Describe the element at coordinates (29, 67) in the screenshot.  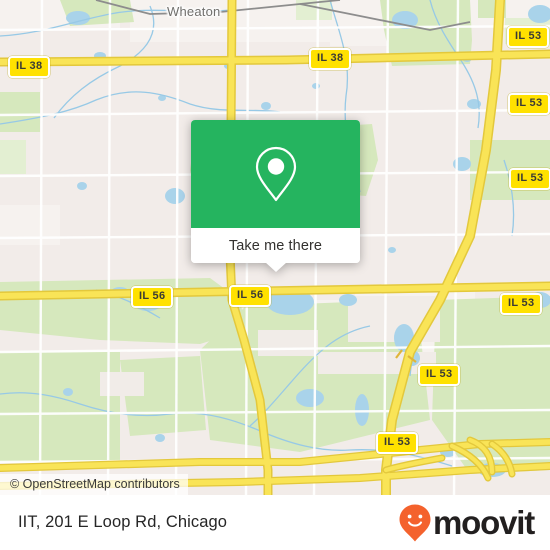
I see `road-shield-il-38-west: IL 38` at that location.